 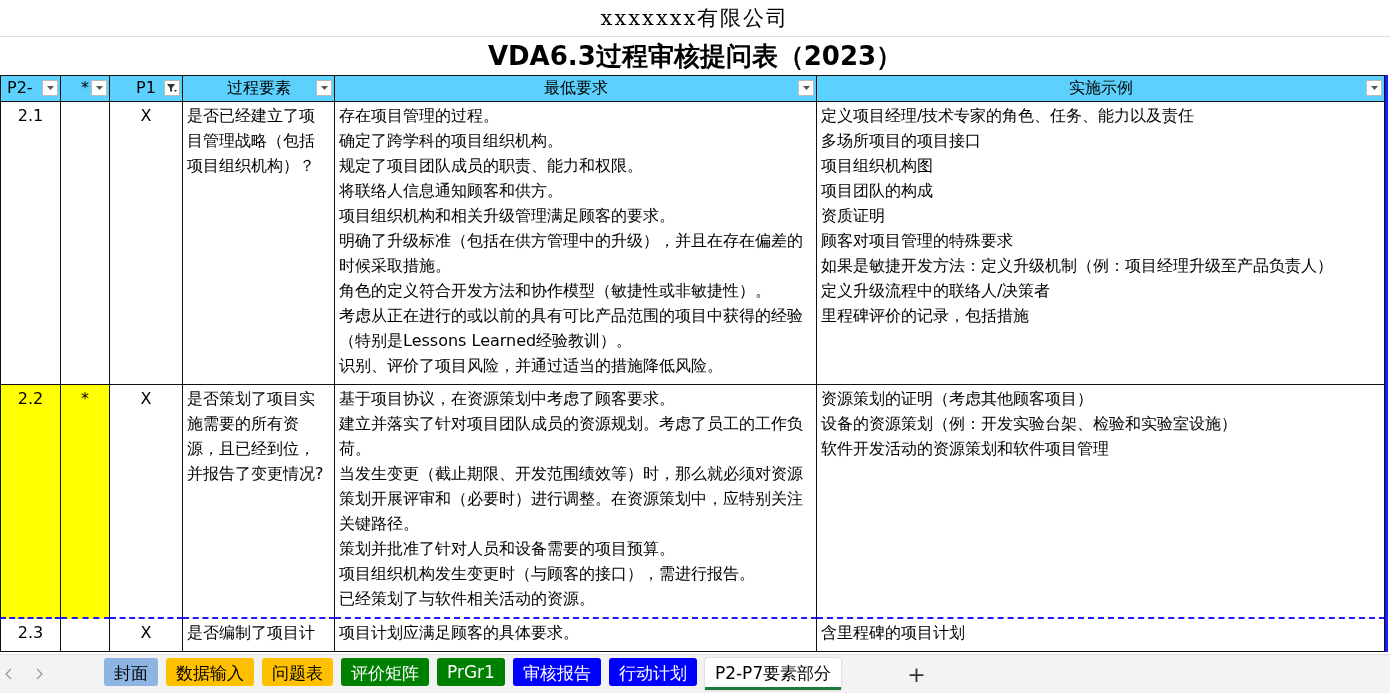 I want to click on column-label: P1, so click(x=146, y=87).